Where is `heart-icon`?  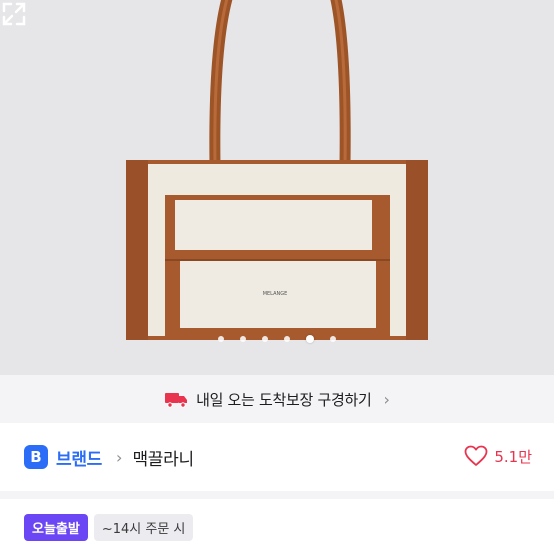
heart-icon is located at coordinates (476, 455).